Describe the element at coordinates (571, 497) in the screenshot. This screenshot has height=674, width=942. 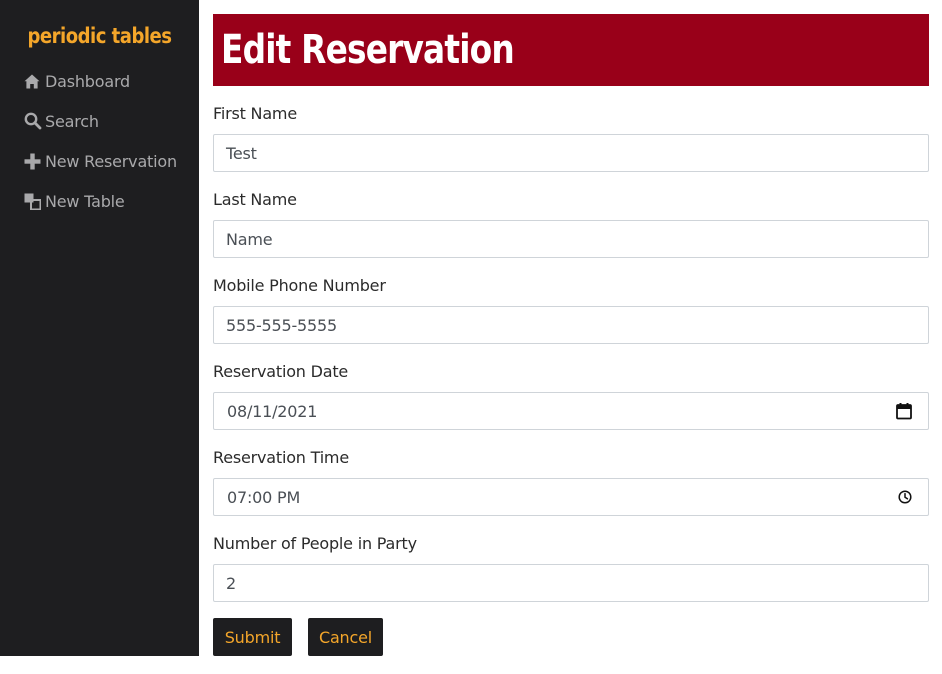
I see `reservation-time-field: 07:00 PM` at that location.